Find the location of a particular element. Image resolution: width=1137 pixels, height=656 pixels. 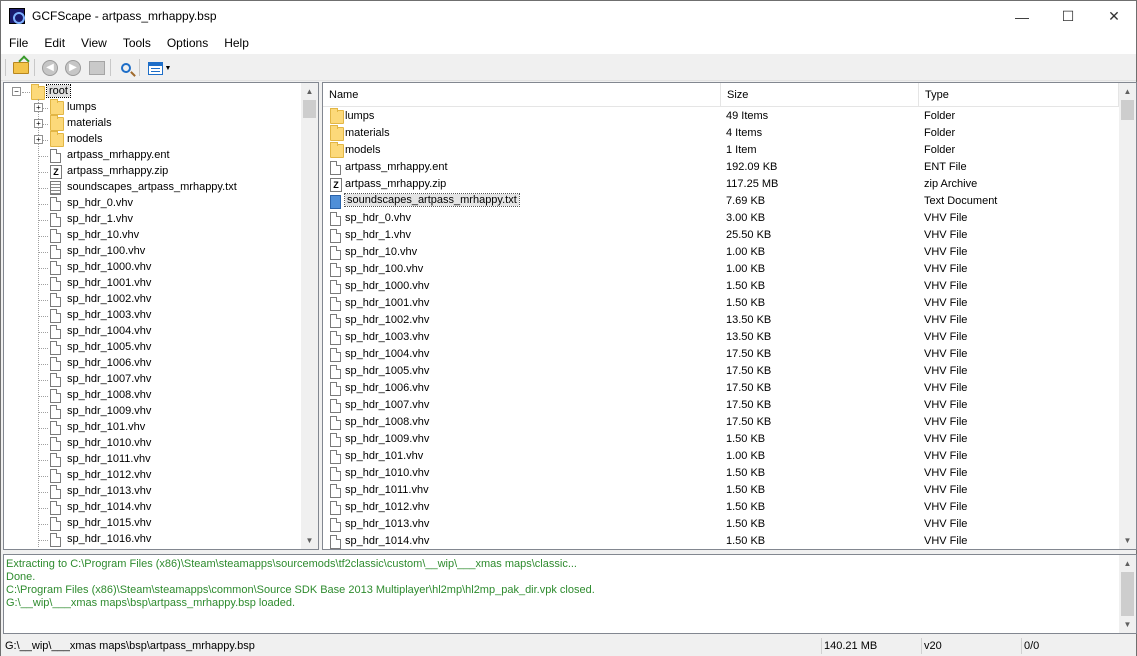

menu-help: Help is located at coordinates (236, 43).